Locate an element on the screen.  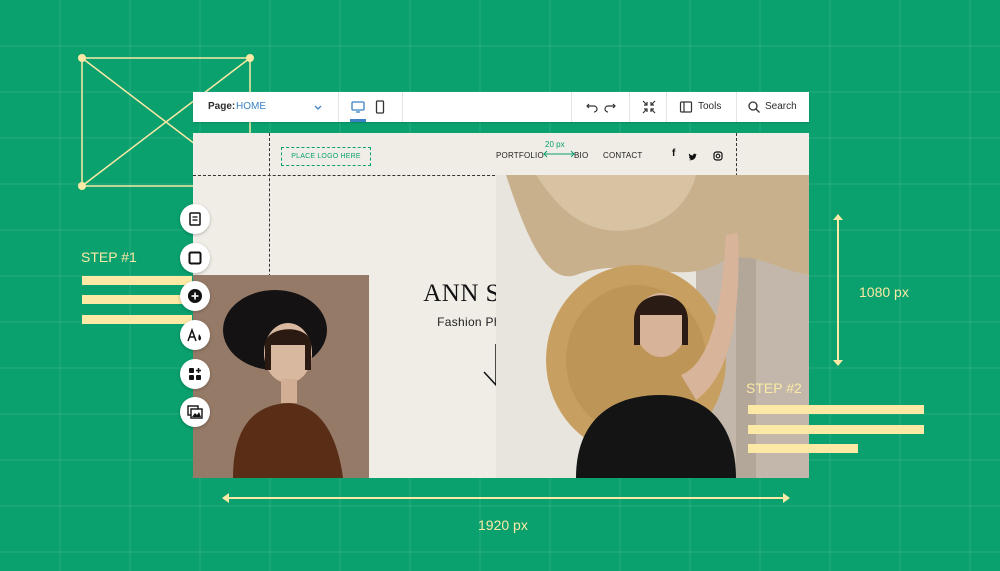
tools-icon is located at coordinates (686, 109).